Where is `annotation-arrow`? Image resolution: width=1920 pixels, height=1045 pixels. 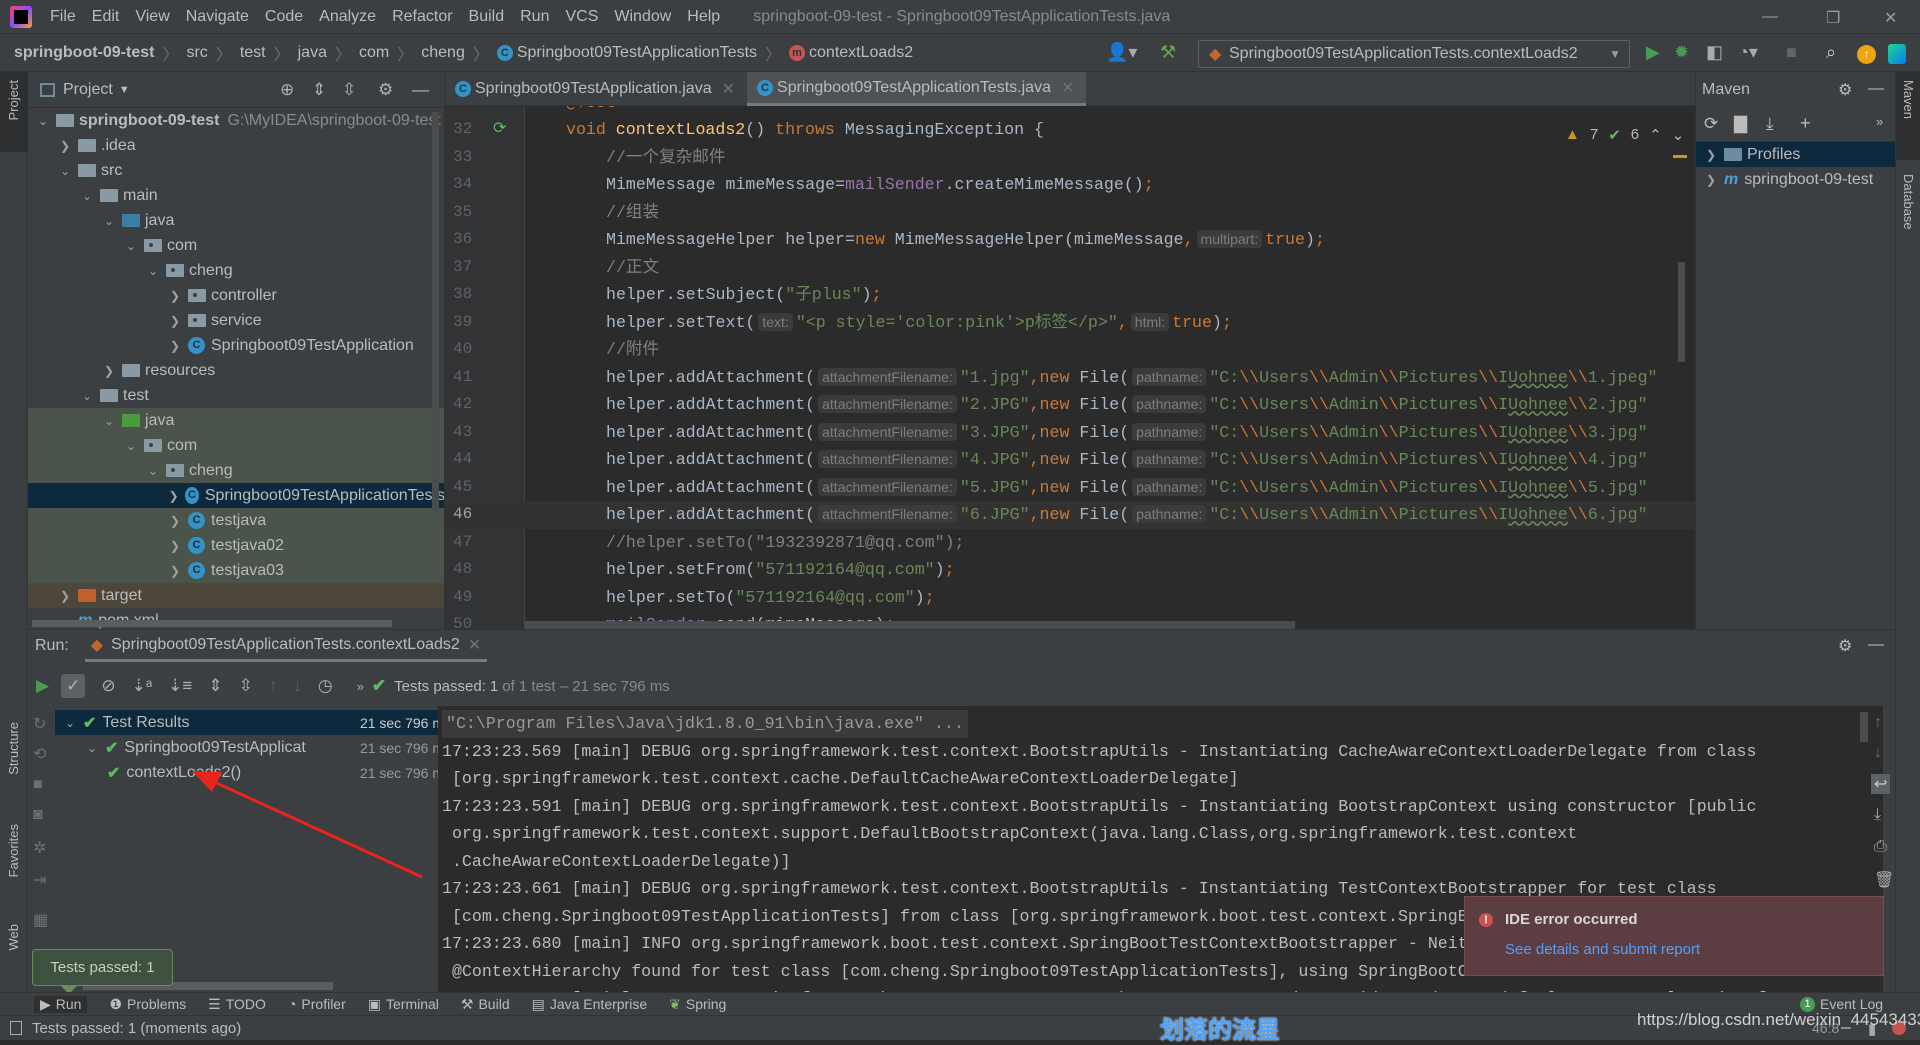 annotation-arrow is located at coordinates (307, 825).